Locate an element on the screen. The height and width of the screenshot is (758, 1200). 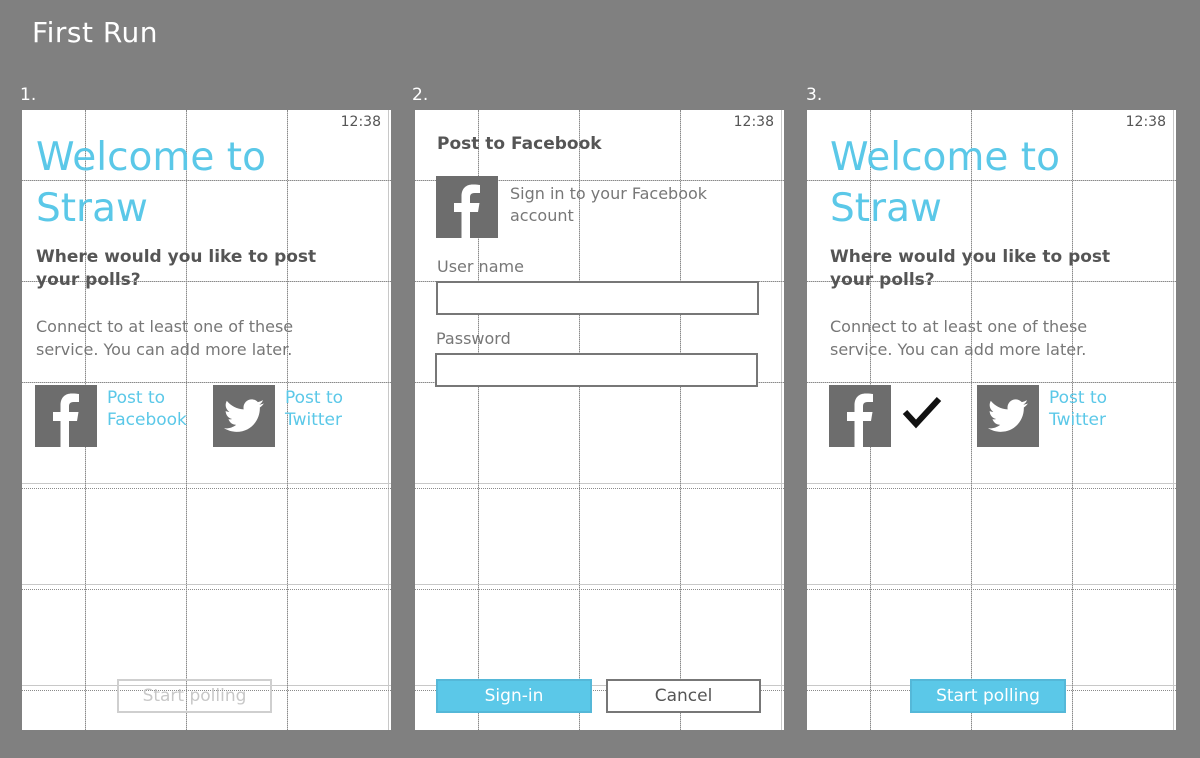
cancel-button: Cancel is located at coordinates (683, 696).